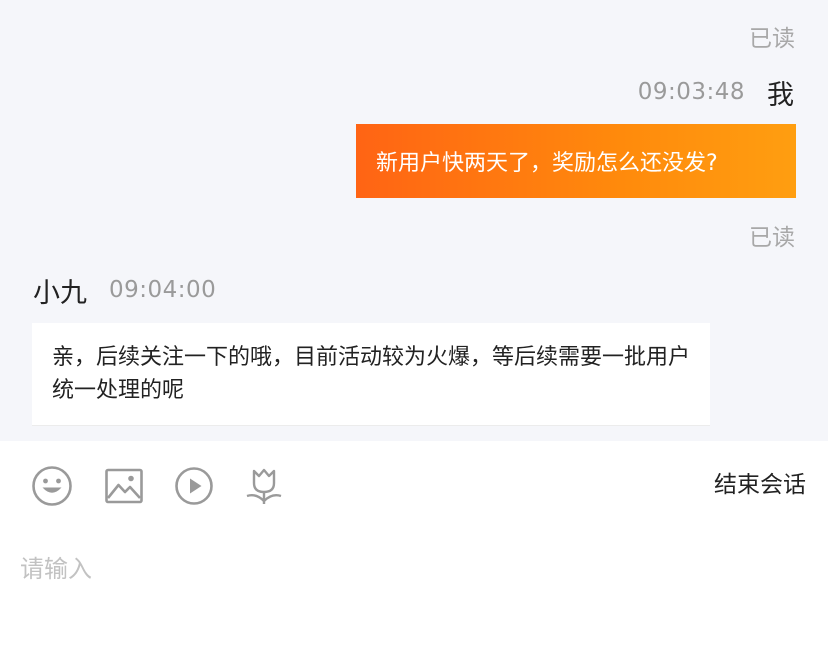  What do you see at coordinates (163, 290) in the screenshot?
I see `message-timestamp: 09:04:00` at bounding box center [163, 290].